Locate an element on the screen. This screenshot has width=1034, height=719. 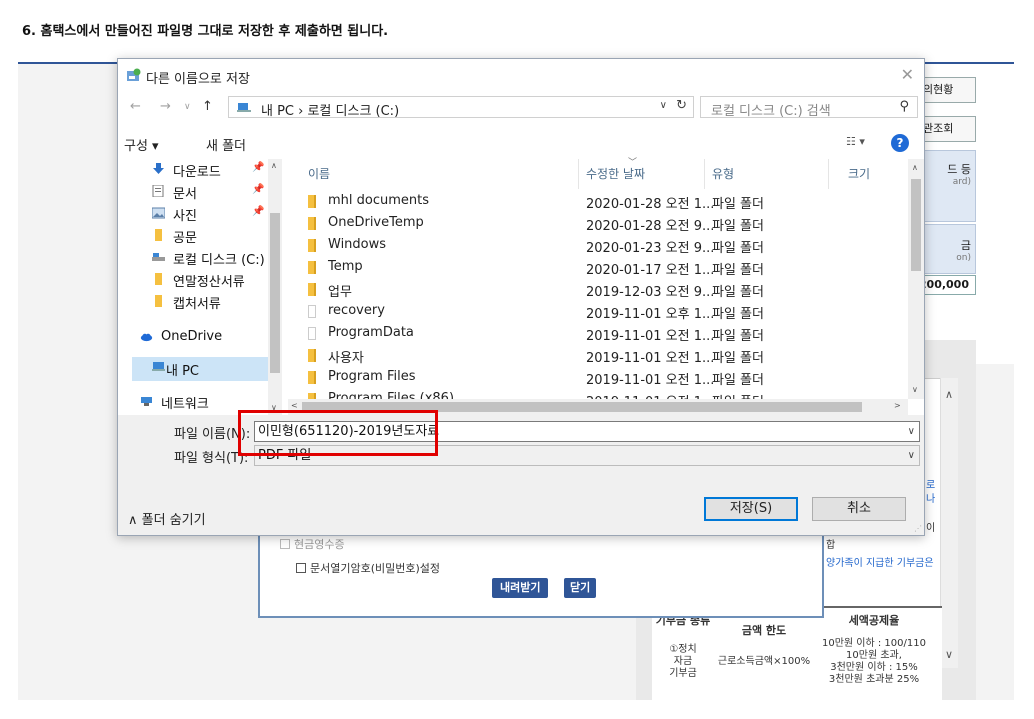
file-row: Program Files 2019-11-01 오전 1... 파일 폴더 is located at coordinates (598, 378).